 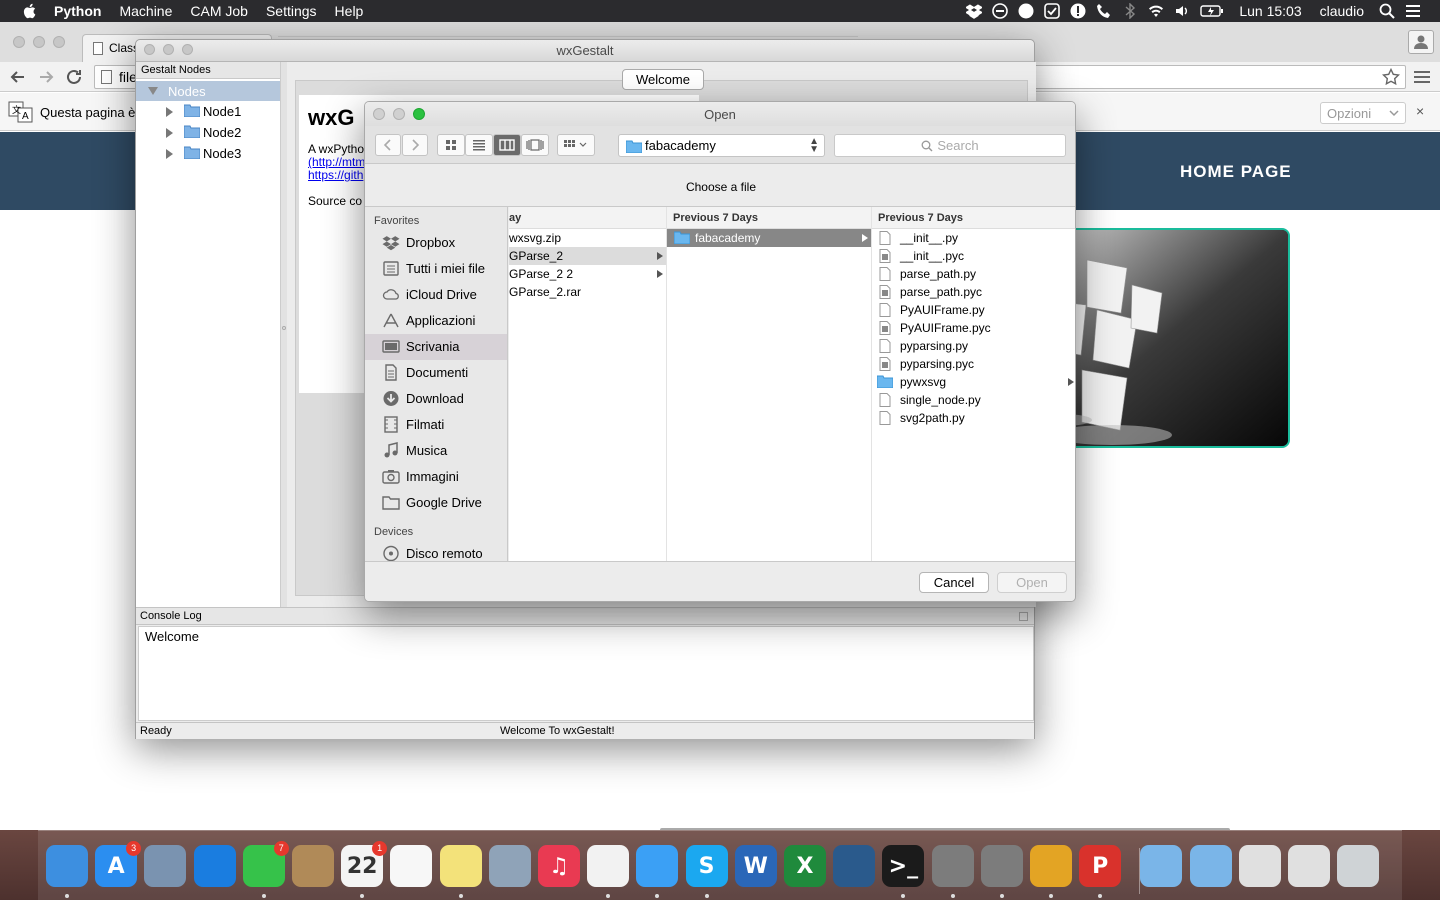 What do you see at coordinates (587, 274) in the screenshot?
I see `list-item: GParse_2 2` at bounding box center [587, 274].